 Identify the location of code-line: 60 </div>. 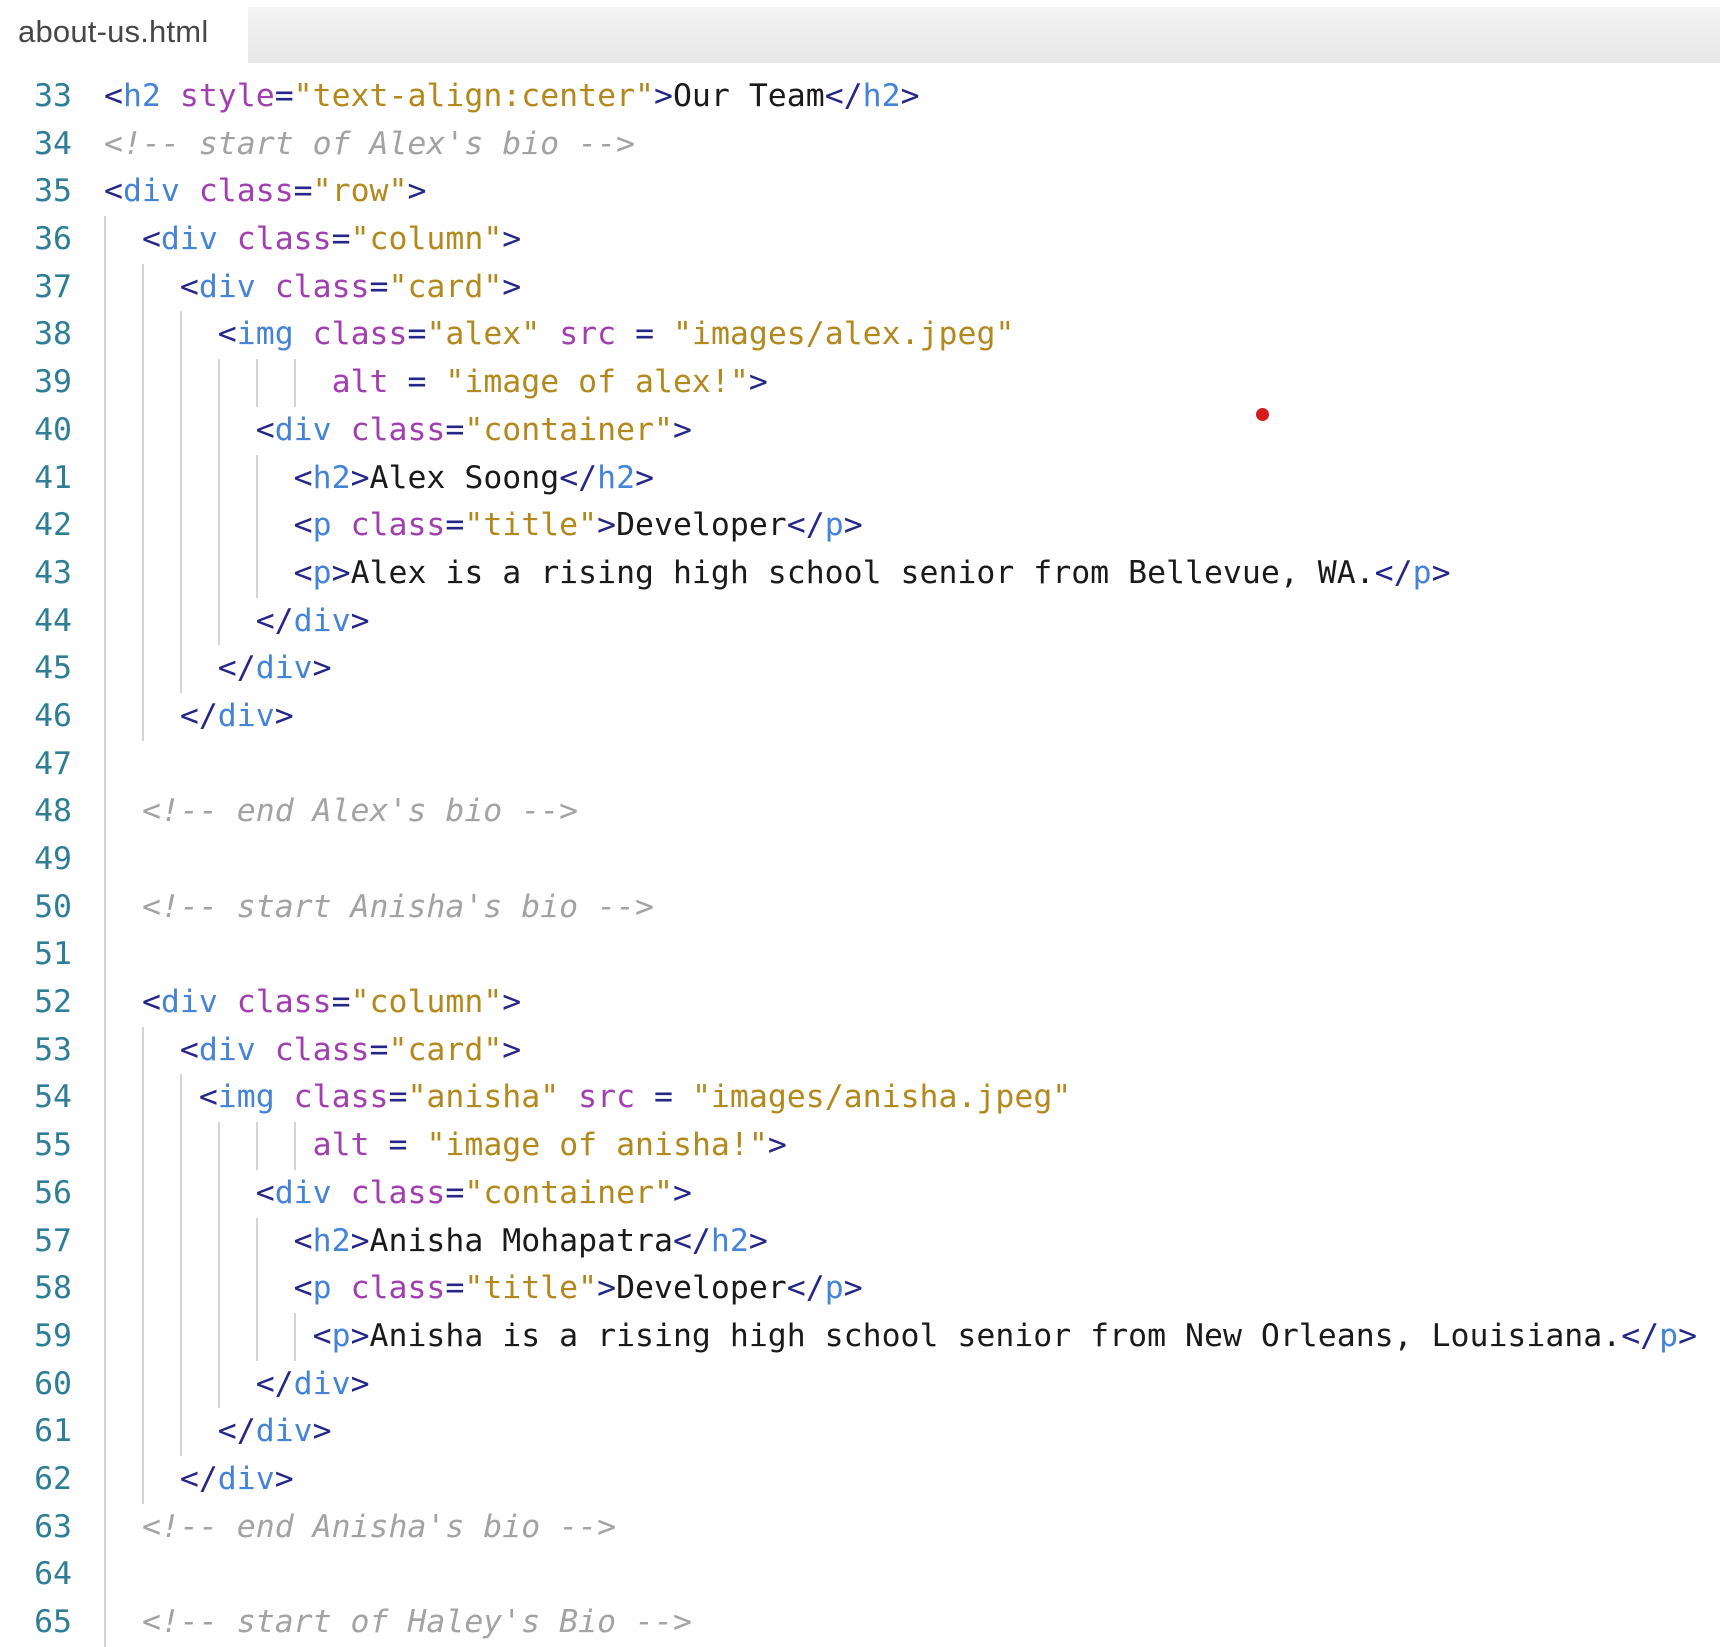
(860, 1384).